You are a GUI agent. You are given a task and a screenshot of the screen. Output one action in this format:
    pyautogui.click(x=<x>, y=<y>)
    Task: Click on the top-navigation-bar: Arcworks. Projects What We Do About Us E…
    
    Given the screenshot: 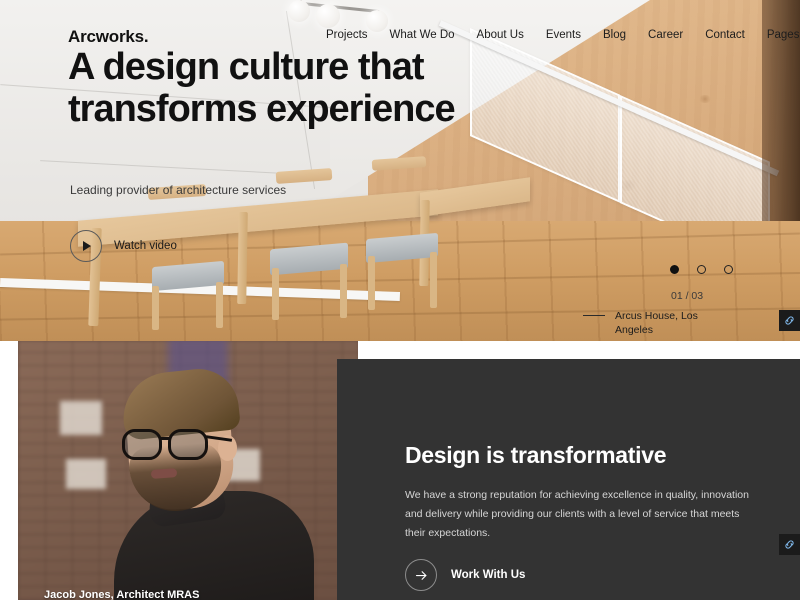 What is the action you would take?
    pyautogui.click(x=400, y=28)
    